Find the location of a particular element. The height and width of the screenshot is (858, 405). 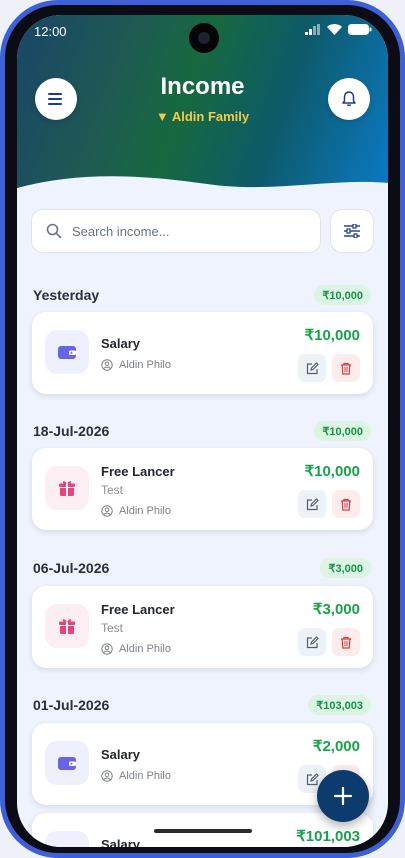

home-indicator is located at coordinates (203, 831).